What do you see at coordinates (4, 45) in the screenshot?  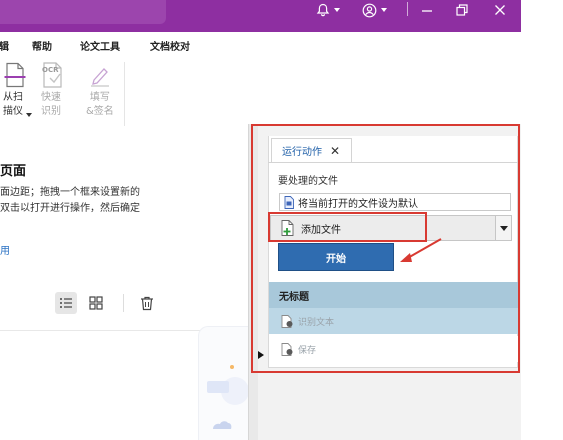 I see `menu-edit: 辑` at bounding box center [4, 45].